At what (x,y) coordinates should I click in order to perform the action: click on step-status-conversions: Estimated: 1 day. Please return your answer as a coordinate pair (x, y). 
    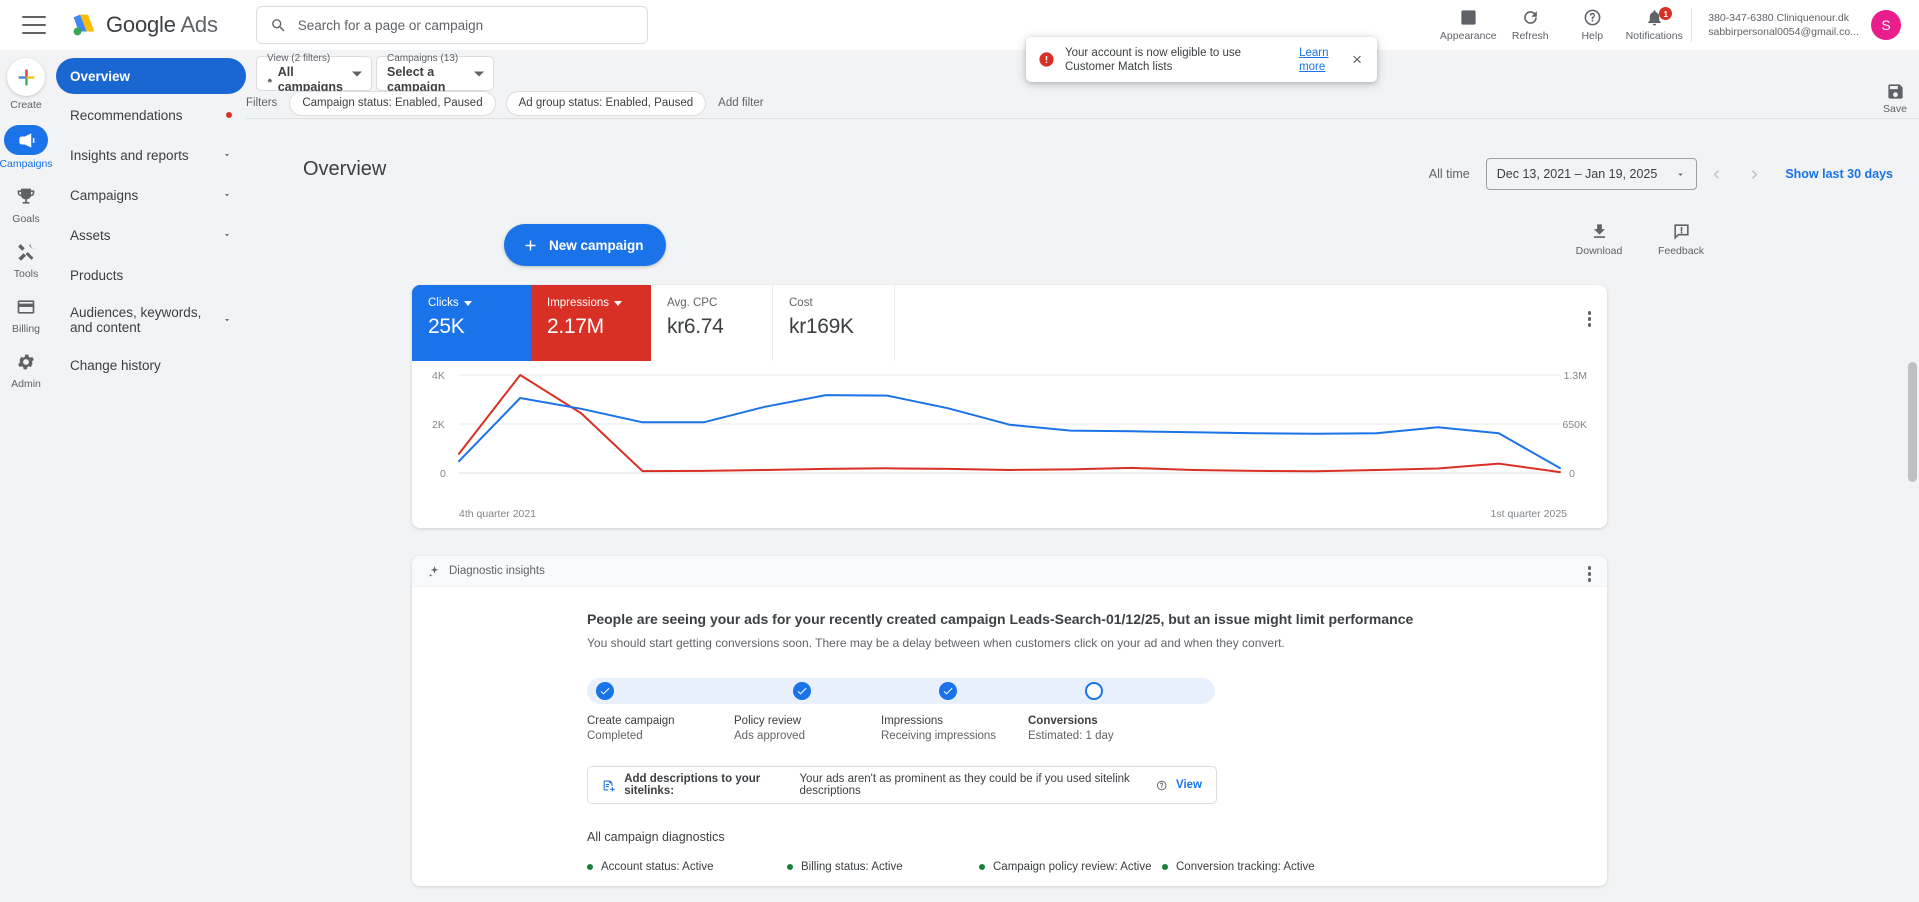
    Looking at the image, I should click on (1071, 736).